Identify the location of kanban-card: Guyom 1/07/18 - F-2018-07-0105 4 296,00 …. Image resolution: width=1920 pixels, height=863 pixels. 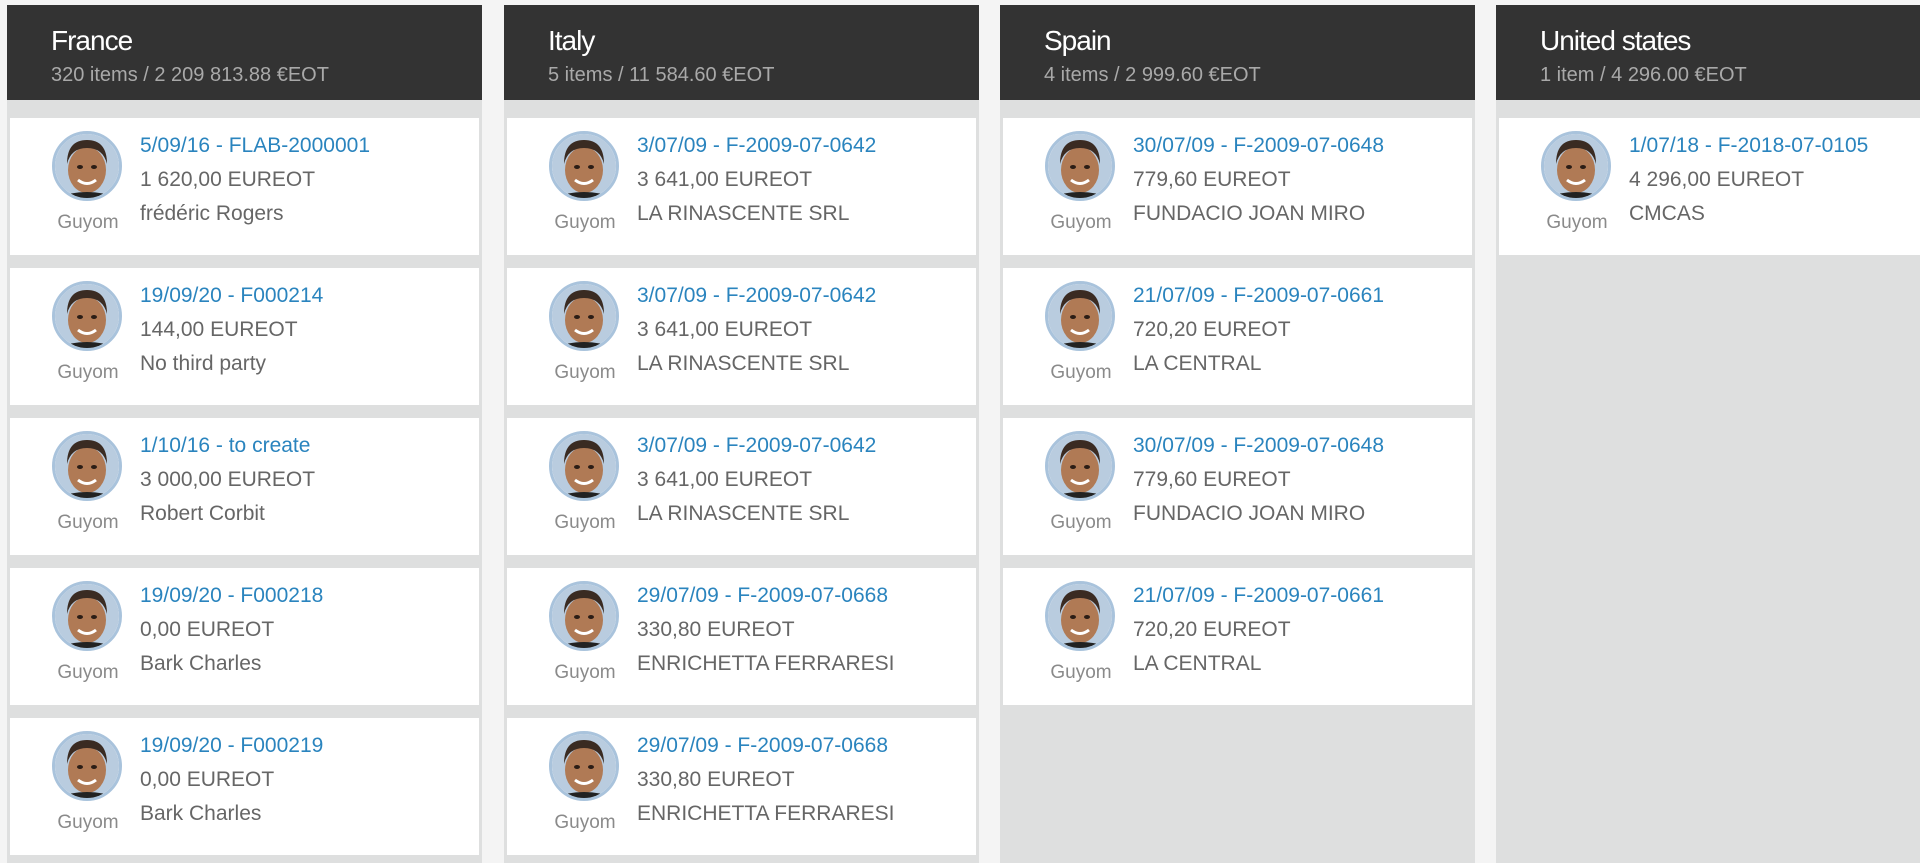
(1709, 186).